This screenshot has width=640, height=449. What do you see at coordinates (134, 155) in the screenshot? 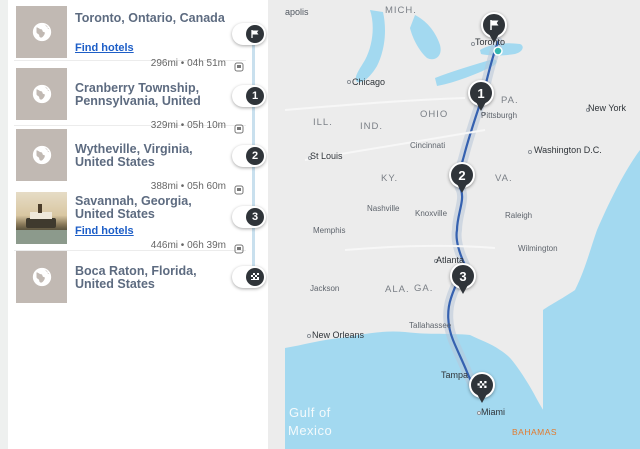
I see `stop-name: Wytheville, Virginia, United States` at bounding box center [134, 155].